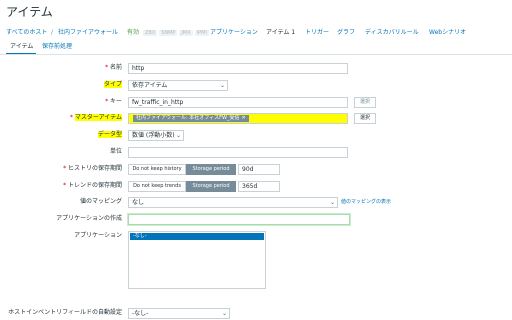  Describe the element at coordinates (92, 185) in the screenshot. I see `trends-label: * トレンドの保存期間` at that location.